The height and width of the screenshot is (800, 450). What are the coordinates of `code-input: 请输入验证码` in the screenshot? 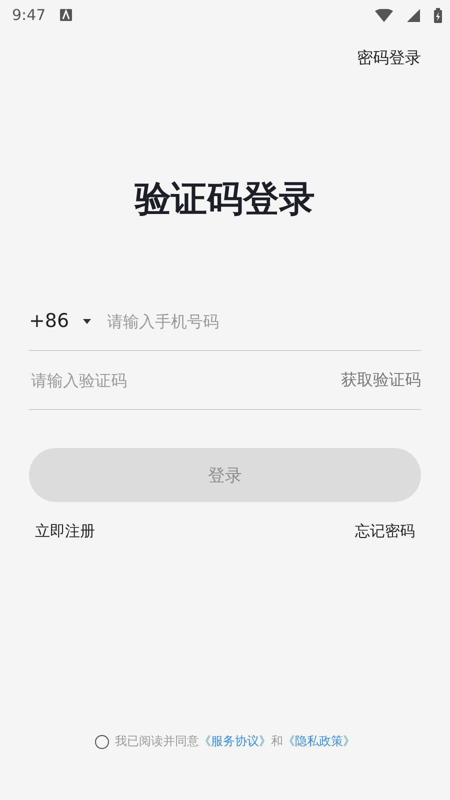 It's located at (178, 380).